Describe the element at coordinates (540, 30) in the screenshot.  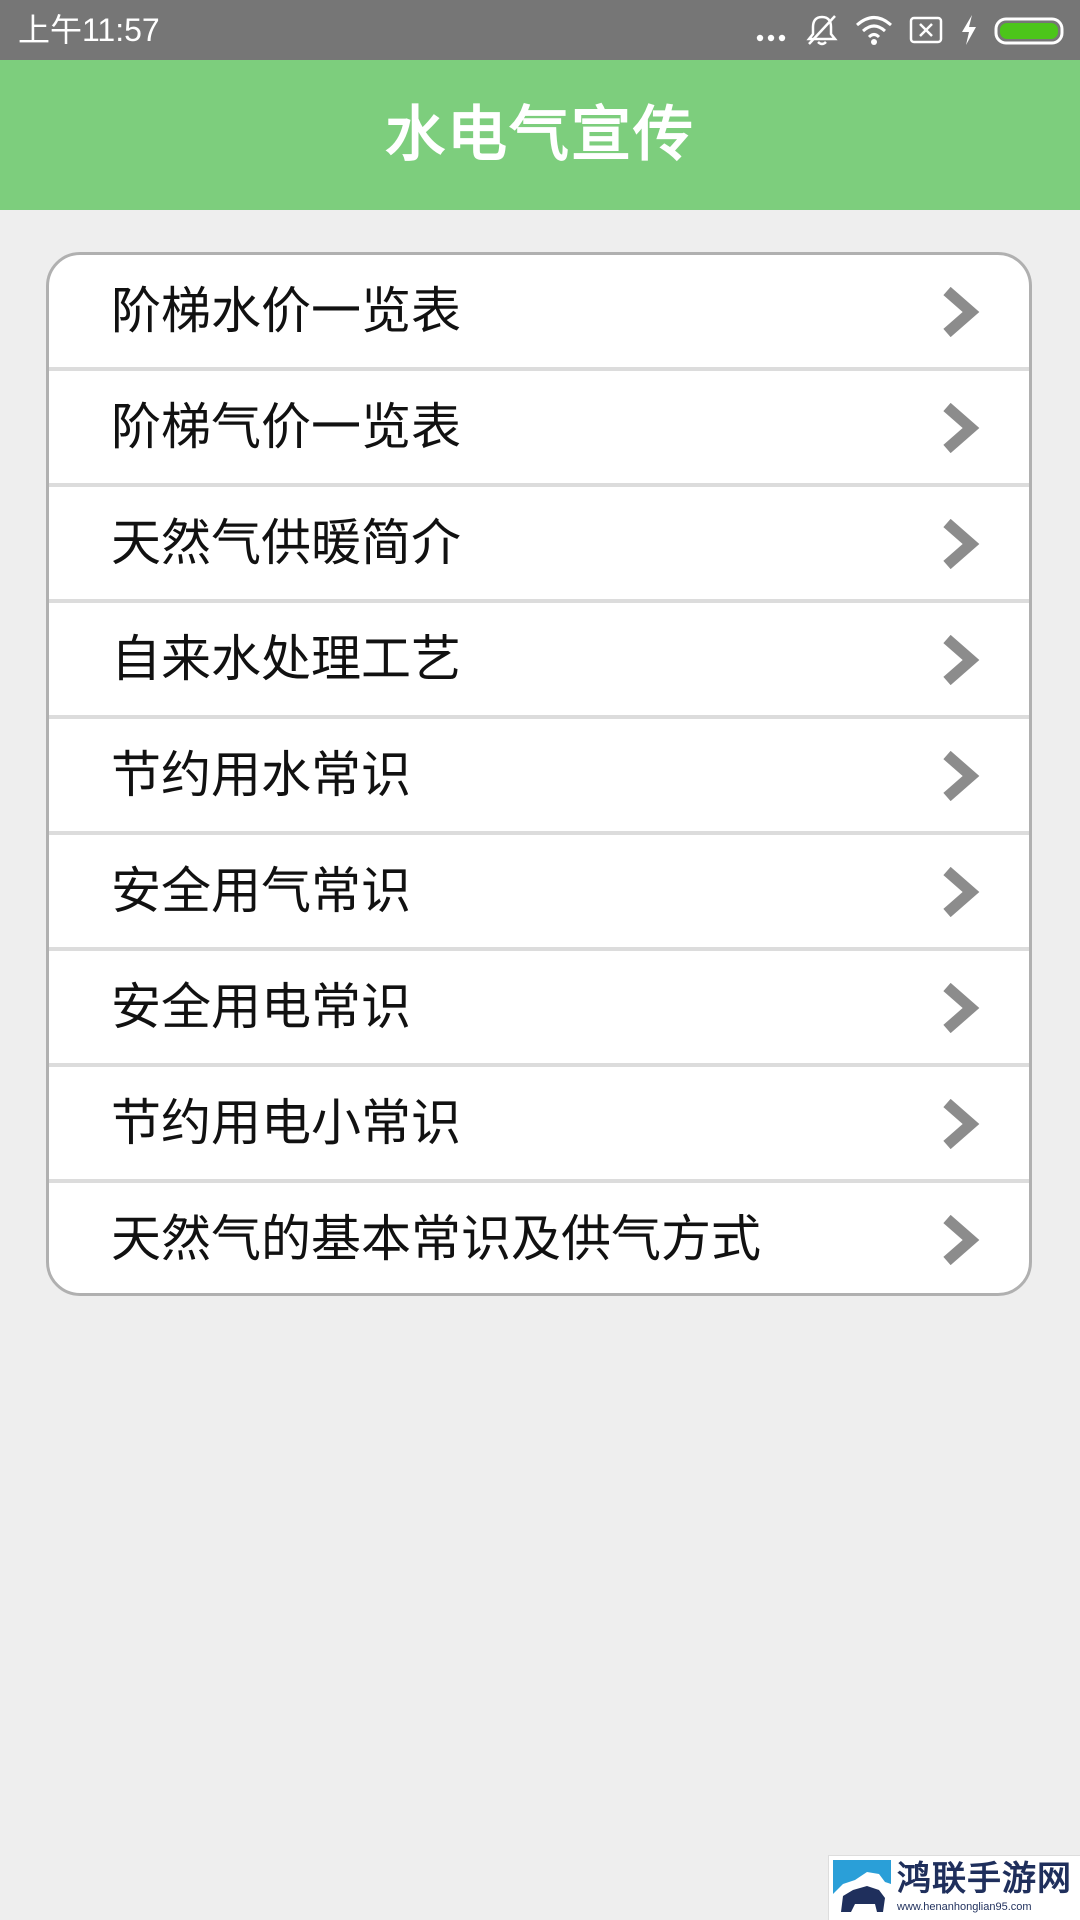
I see `status-bar: 上午11:57` at that location.